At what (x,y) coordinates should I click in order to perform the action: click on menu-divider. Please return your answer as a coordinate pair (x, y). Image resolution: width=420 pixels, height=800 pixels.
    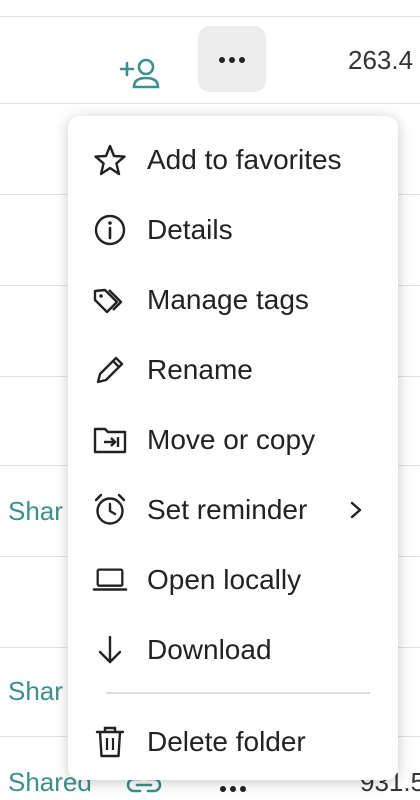
    Looking at the image, I should click on (238, 693).